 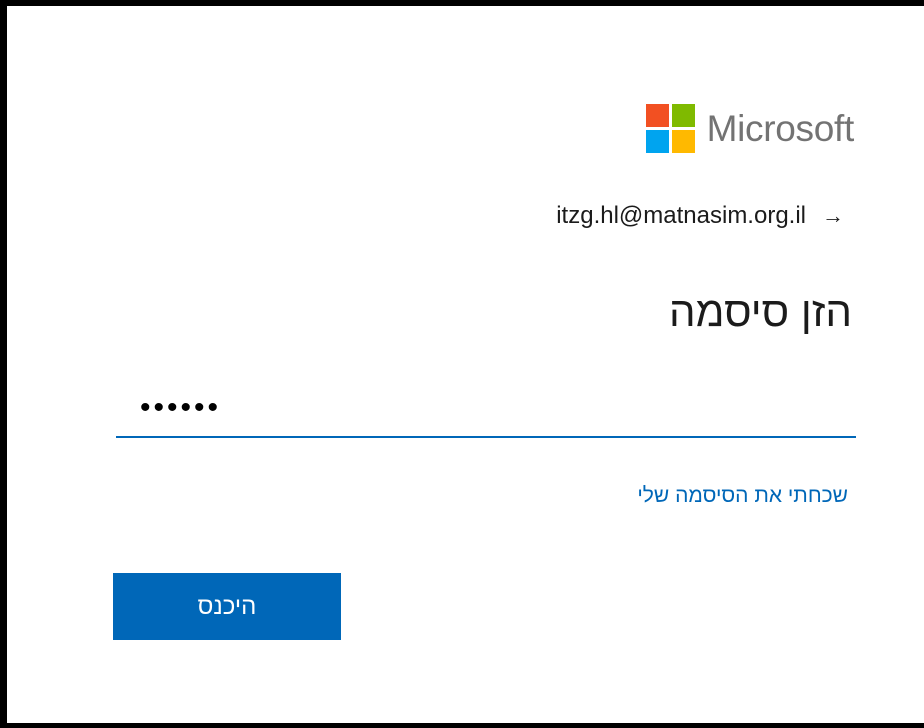 I want to click on identity-banner: itzg.hl@matnasim.org.il →, so click(x=700, y=216).